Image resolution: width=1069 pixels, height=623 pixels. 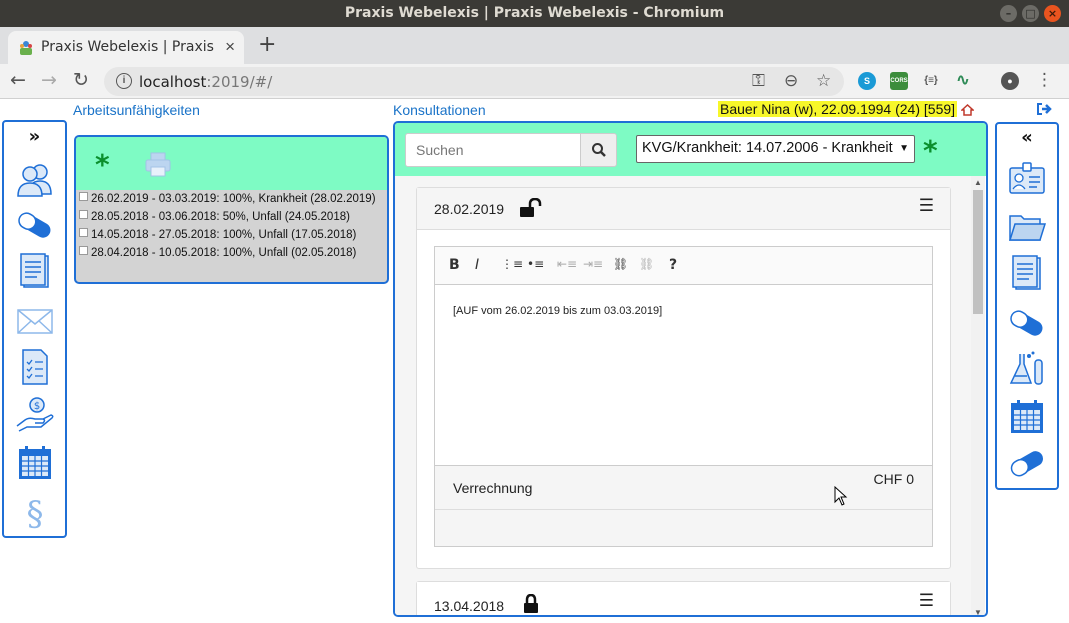 What do you see at coordinates (1044, 109) in the screenshot?
I see `logout-icon` at bounding box center [1044, 109].